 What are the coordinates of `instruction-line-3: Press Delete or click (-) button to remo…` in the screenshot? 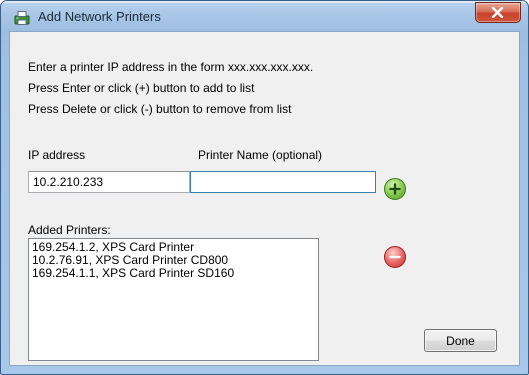 It's located at (160, 109).